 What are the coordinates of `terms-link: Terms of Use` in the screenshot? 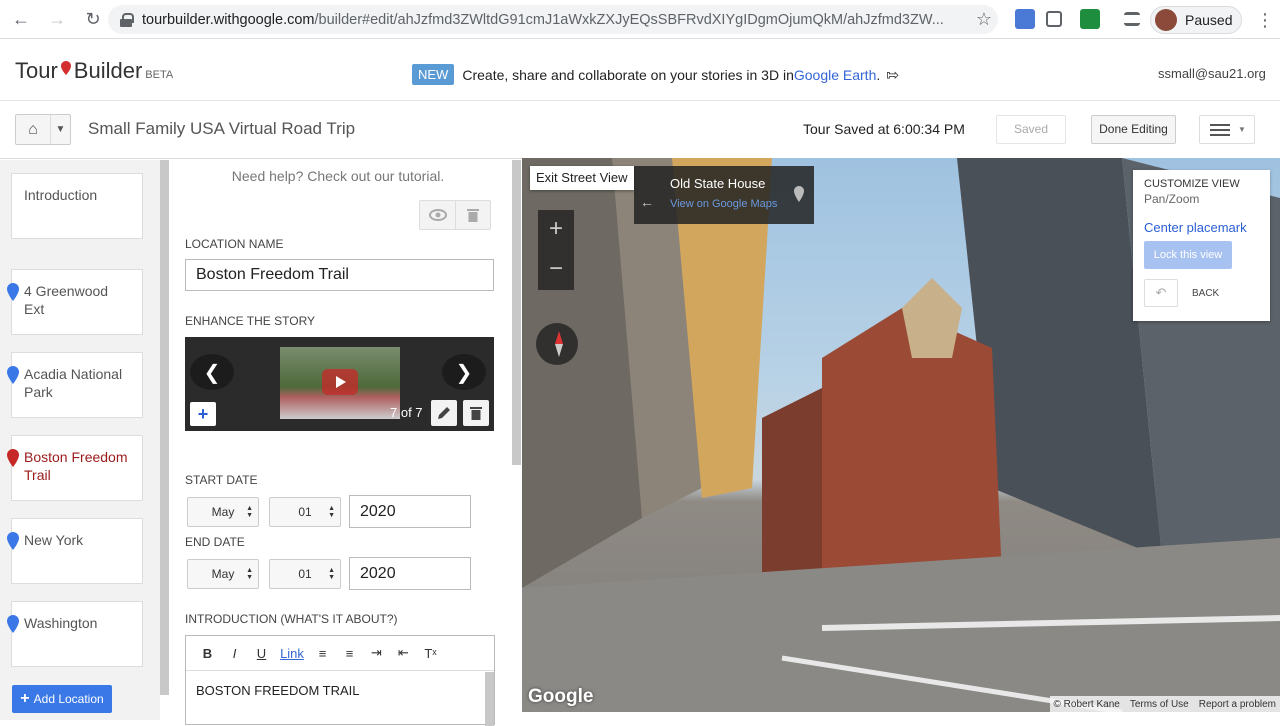 It's located at (1159, 704).